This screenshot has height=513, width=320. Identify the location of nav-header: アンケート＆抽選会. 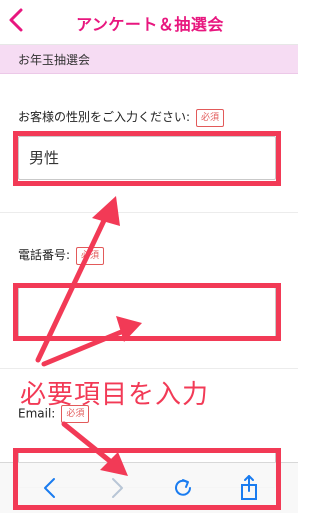
(149, 22).